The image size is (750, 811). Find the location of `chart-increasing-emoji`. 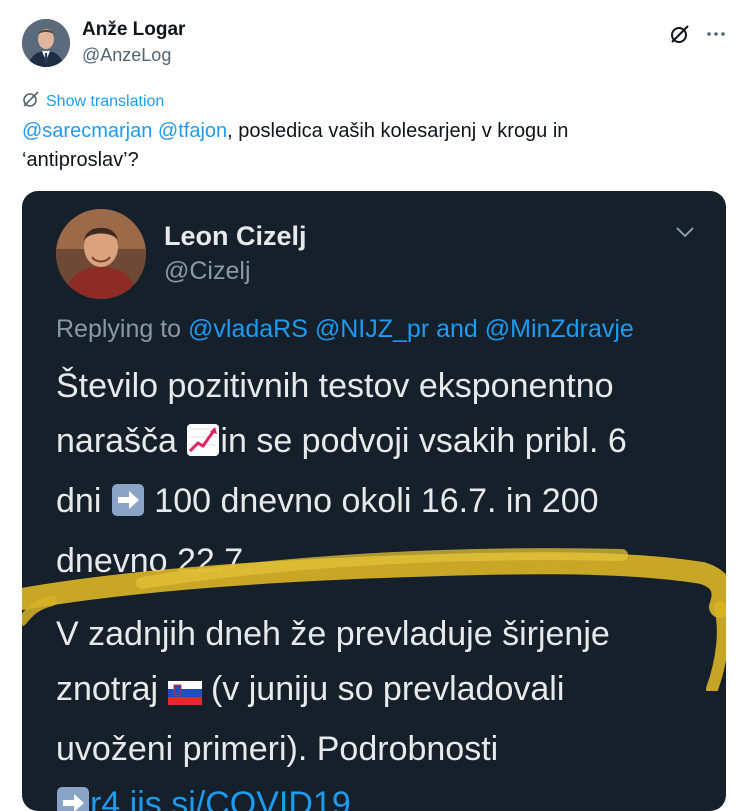

chart-increasing-emoji is located at coordinates (203, 446).